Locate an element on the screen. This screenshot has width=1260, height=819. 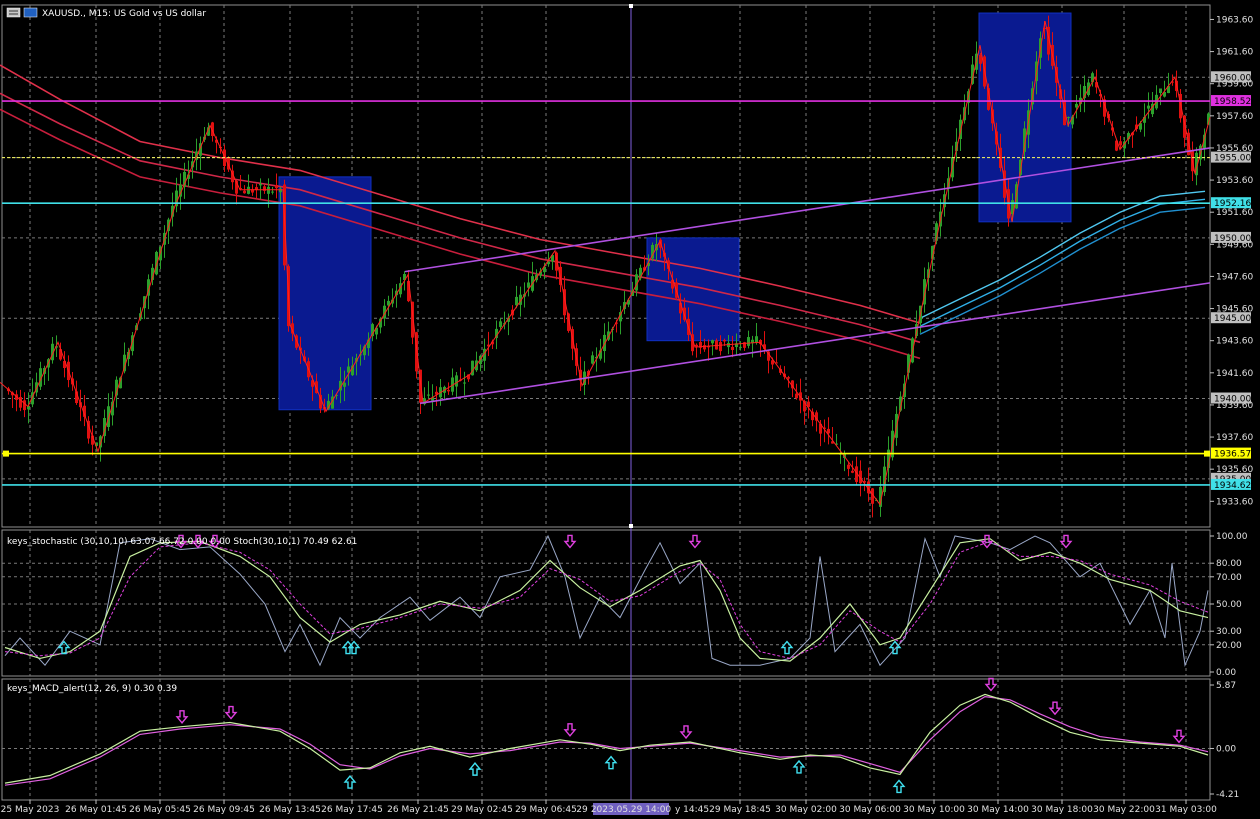
chart-title: XAUUSD., M15: US Gold vs US dollar is located at coordinates (124, 14).